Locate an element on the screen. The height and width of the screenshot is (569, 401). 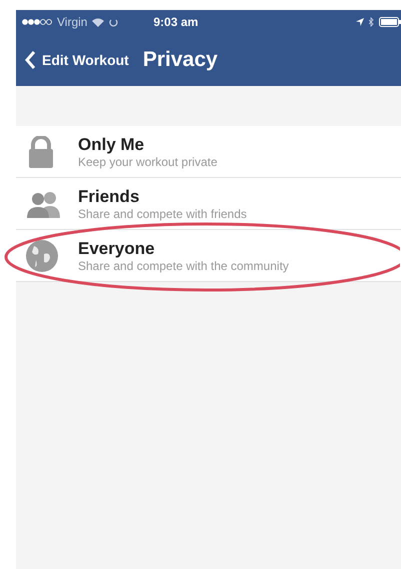
option-title: Friends is located at coordinates (109, 196).